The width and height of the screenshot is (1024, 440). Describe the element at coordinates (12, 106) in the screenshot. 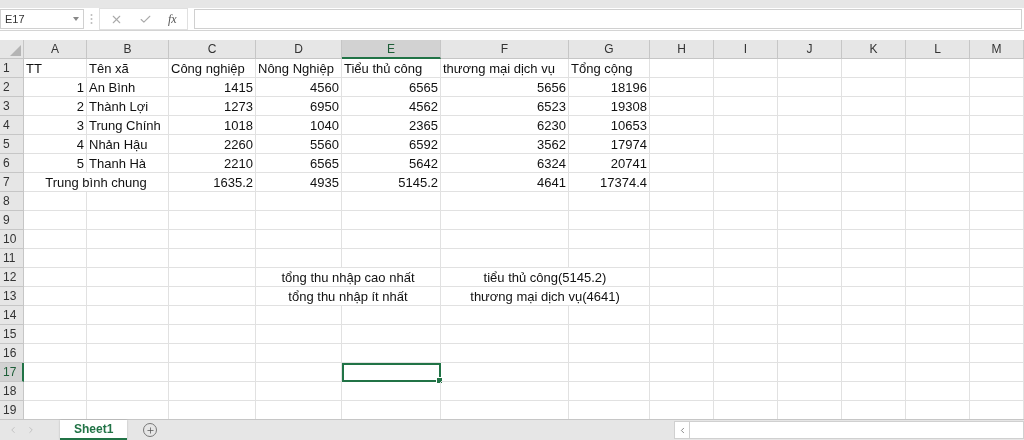

I see `row-header: 3` at that location.